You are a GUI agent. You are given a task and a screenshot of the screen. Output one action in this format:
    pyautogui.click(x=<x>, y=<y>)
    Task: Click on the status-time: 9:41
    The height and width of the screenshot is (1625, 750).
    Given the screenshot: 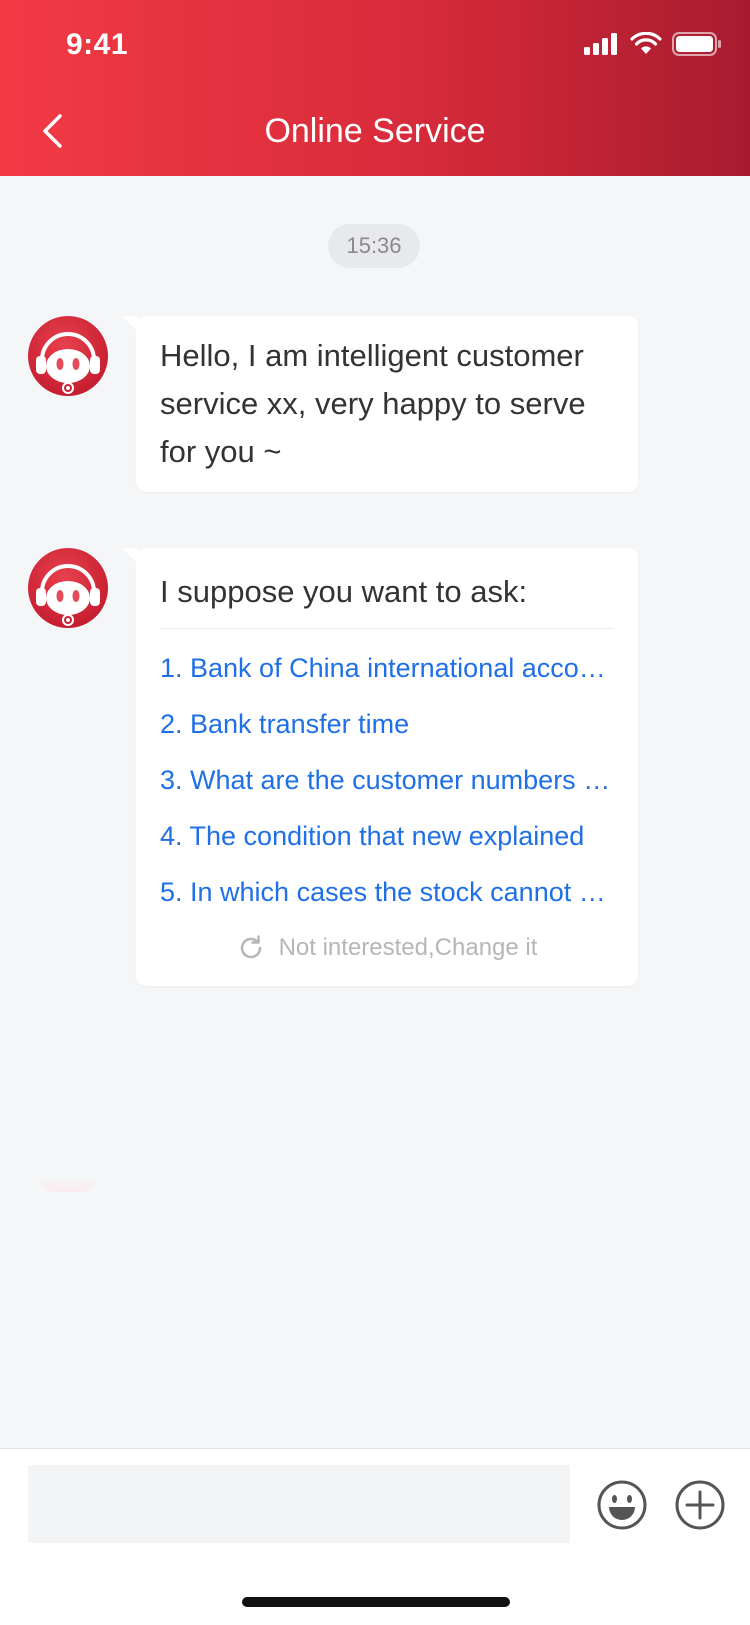 What is the action you would take?
    pyautogui.click(x=97, y=44)
    